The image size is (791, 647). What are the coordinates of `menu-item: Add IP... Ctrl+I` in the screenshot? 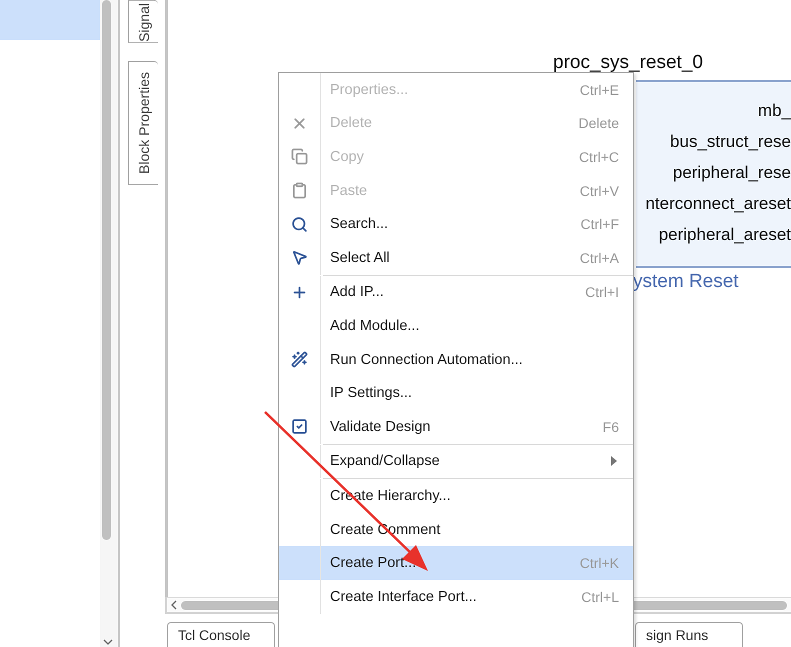 It's located at (456, 293).